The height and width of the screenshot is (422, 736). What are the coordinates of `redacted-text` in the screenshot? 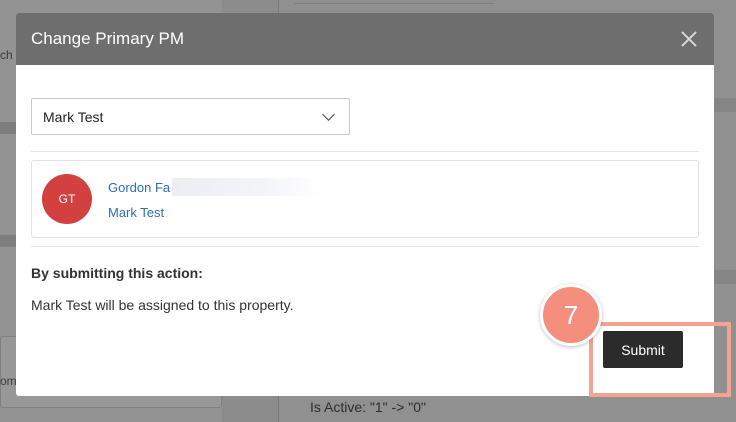 It's located at (247, 187).